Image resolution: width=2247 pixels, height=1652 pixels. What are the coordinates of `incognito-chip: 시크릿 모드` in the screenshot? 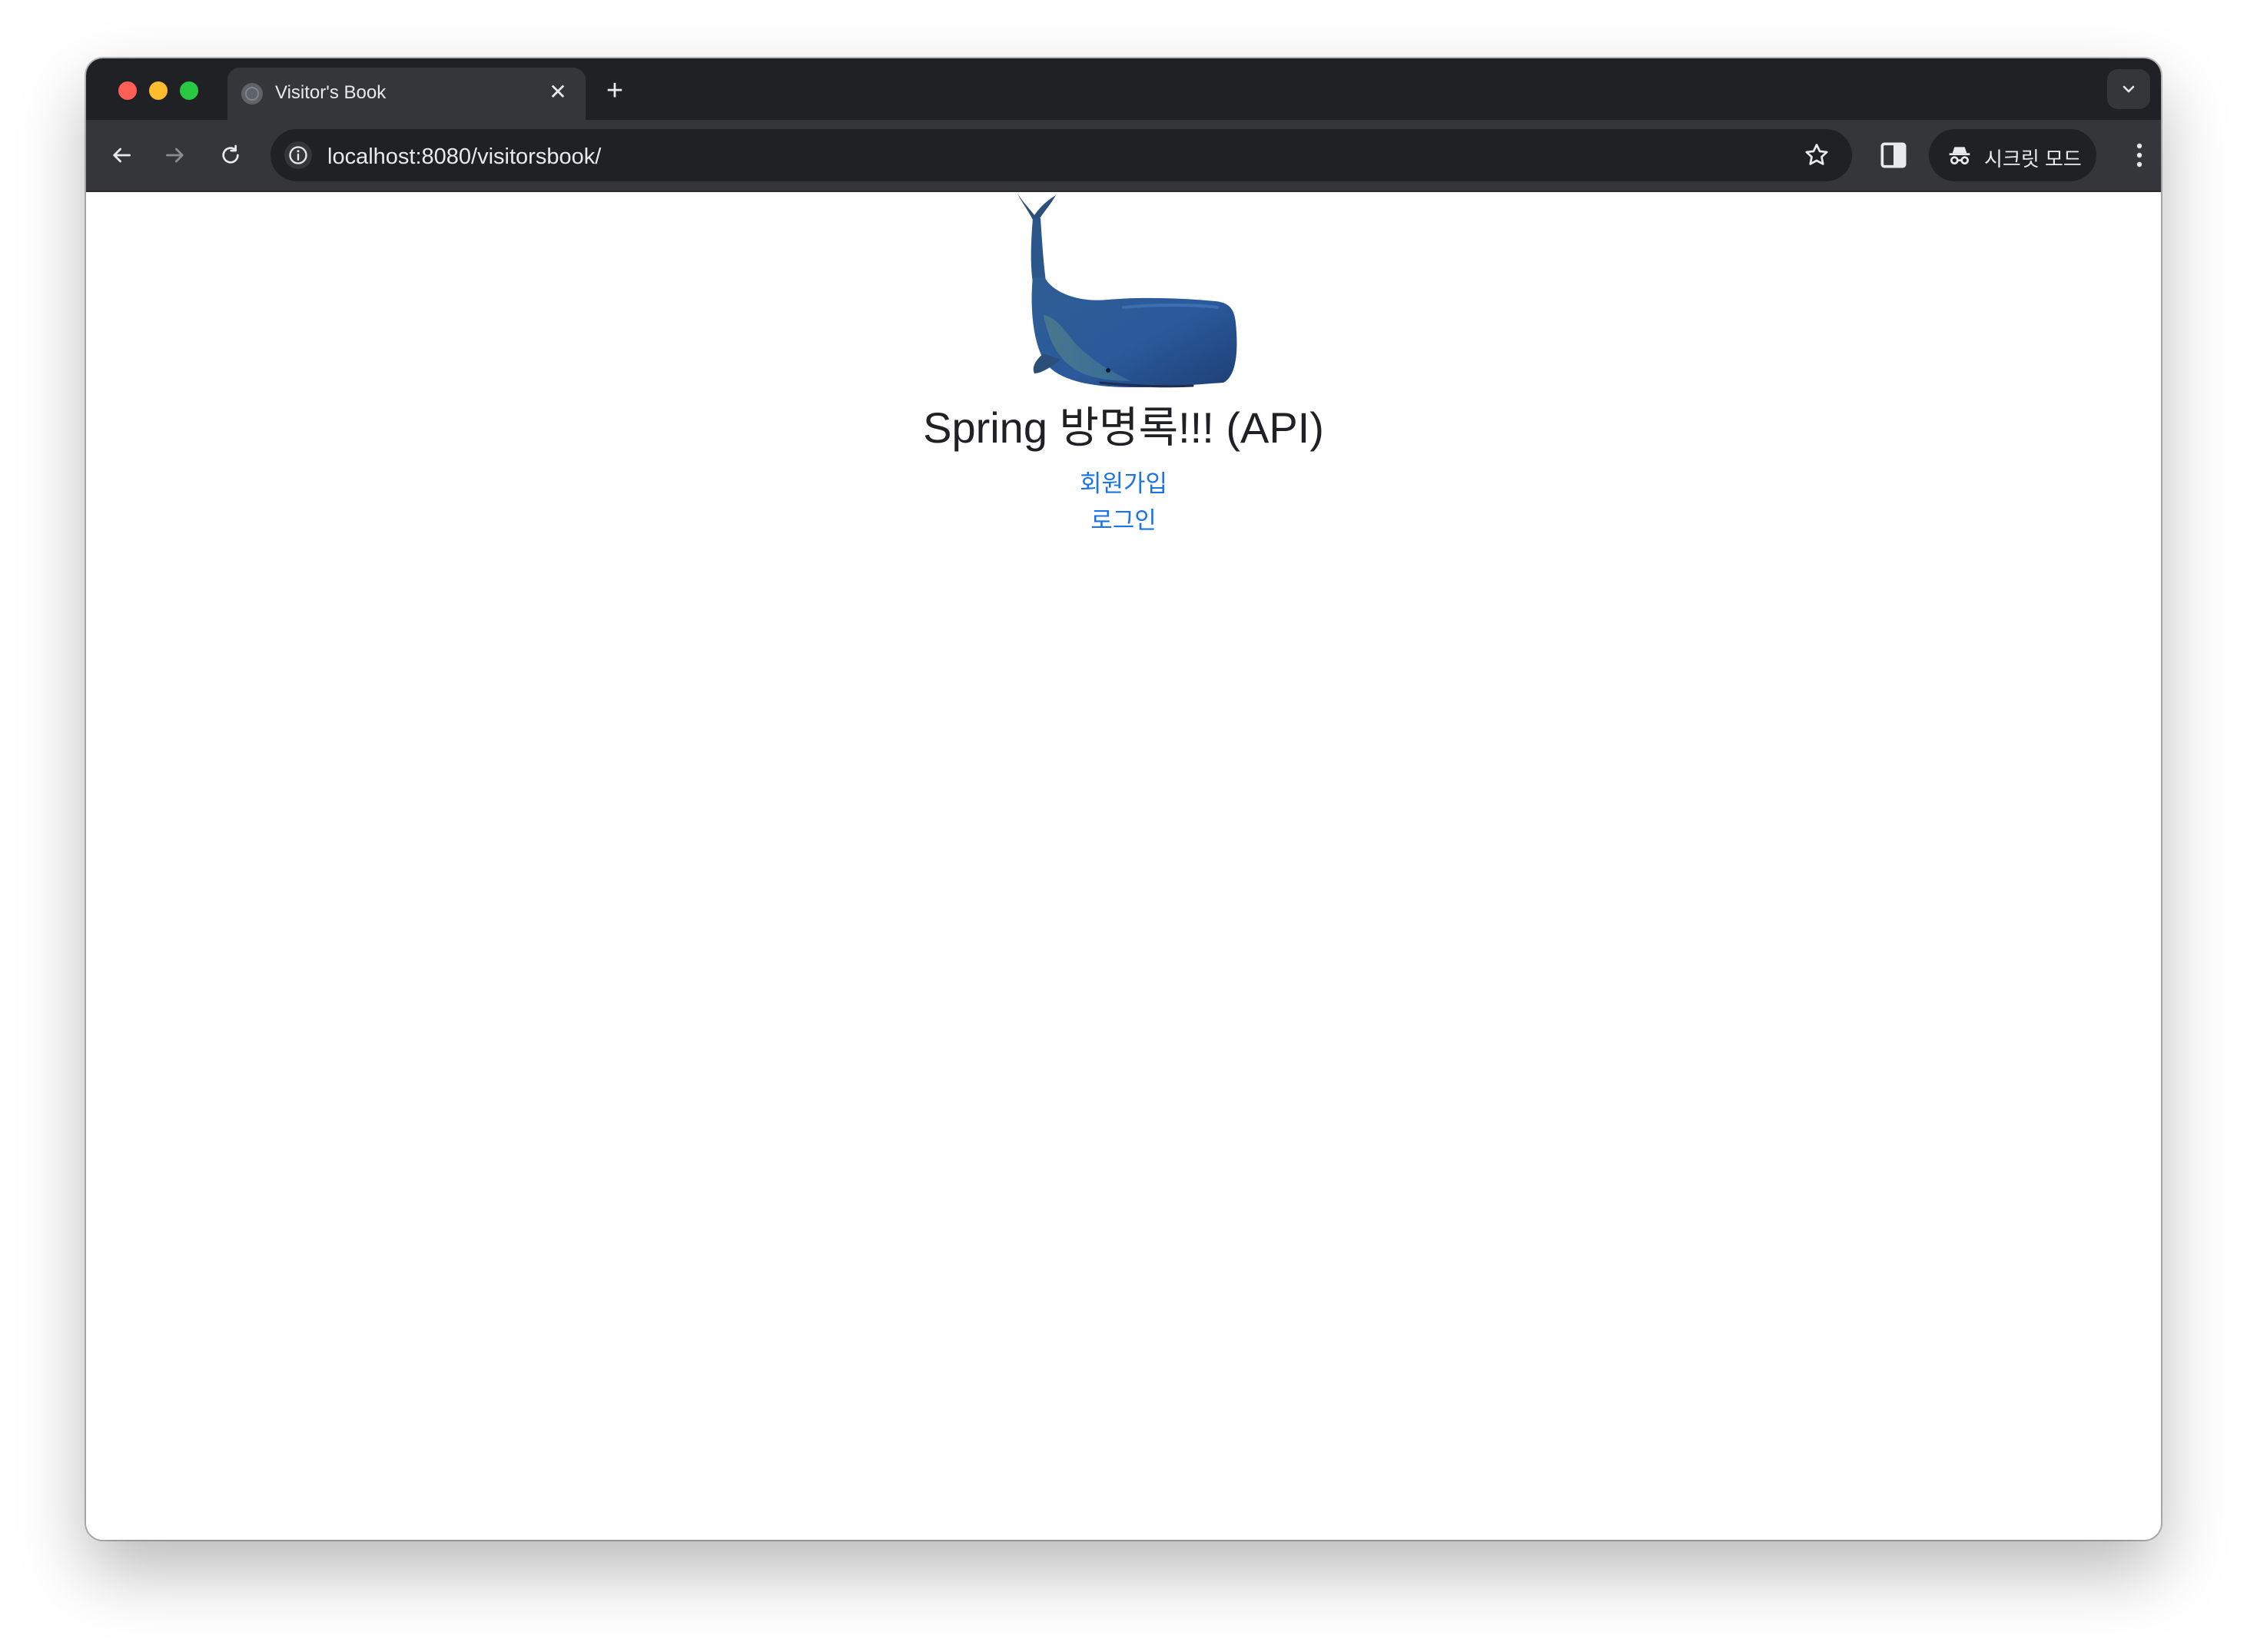 It's located at (2012, 155).